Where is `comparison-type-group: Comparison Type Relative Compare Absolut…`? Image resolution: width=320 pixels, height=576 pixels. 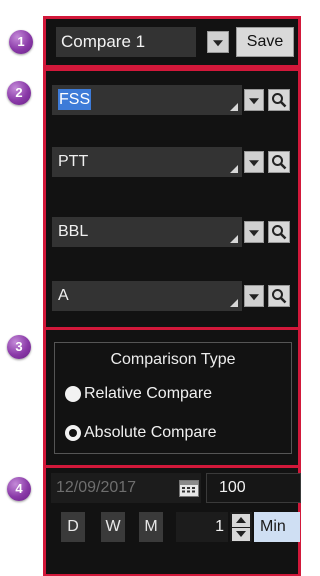 comparison-type-group: Comparison Type Relative Compare Absolut… is located at coordinates (173, 398).